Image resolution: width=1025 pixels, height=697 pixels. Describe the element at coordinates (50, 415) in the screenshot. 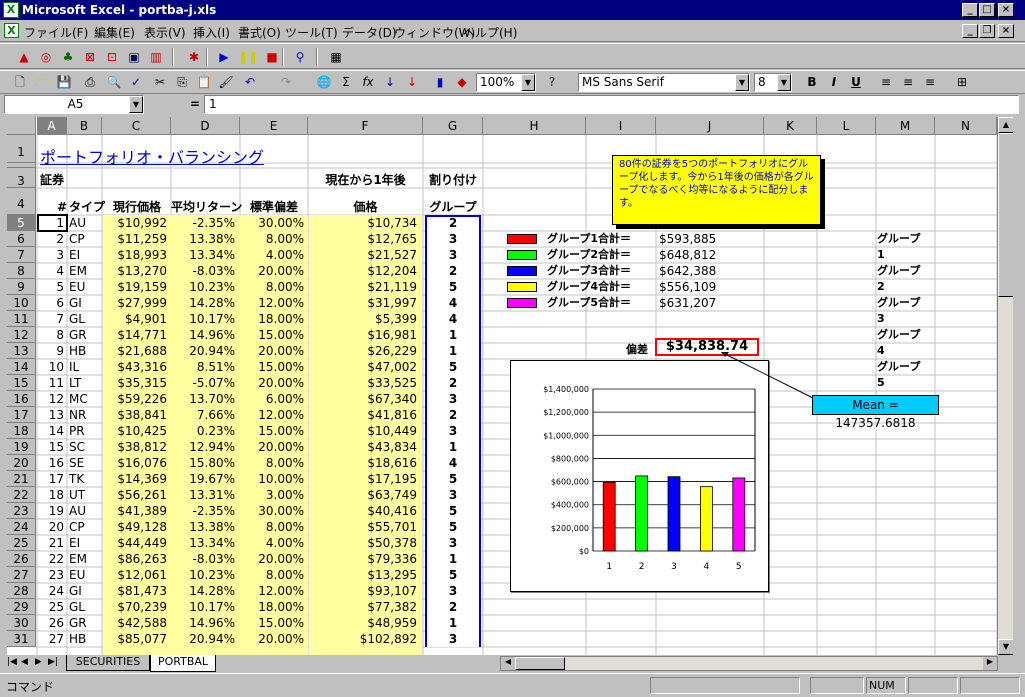

I see `cell-num: 13` at that location.